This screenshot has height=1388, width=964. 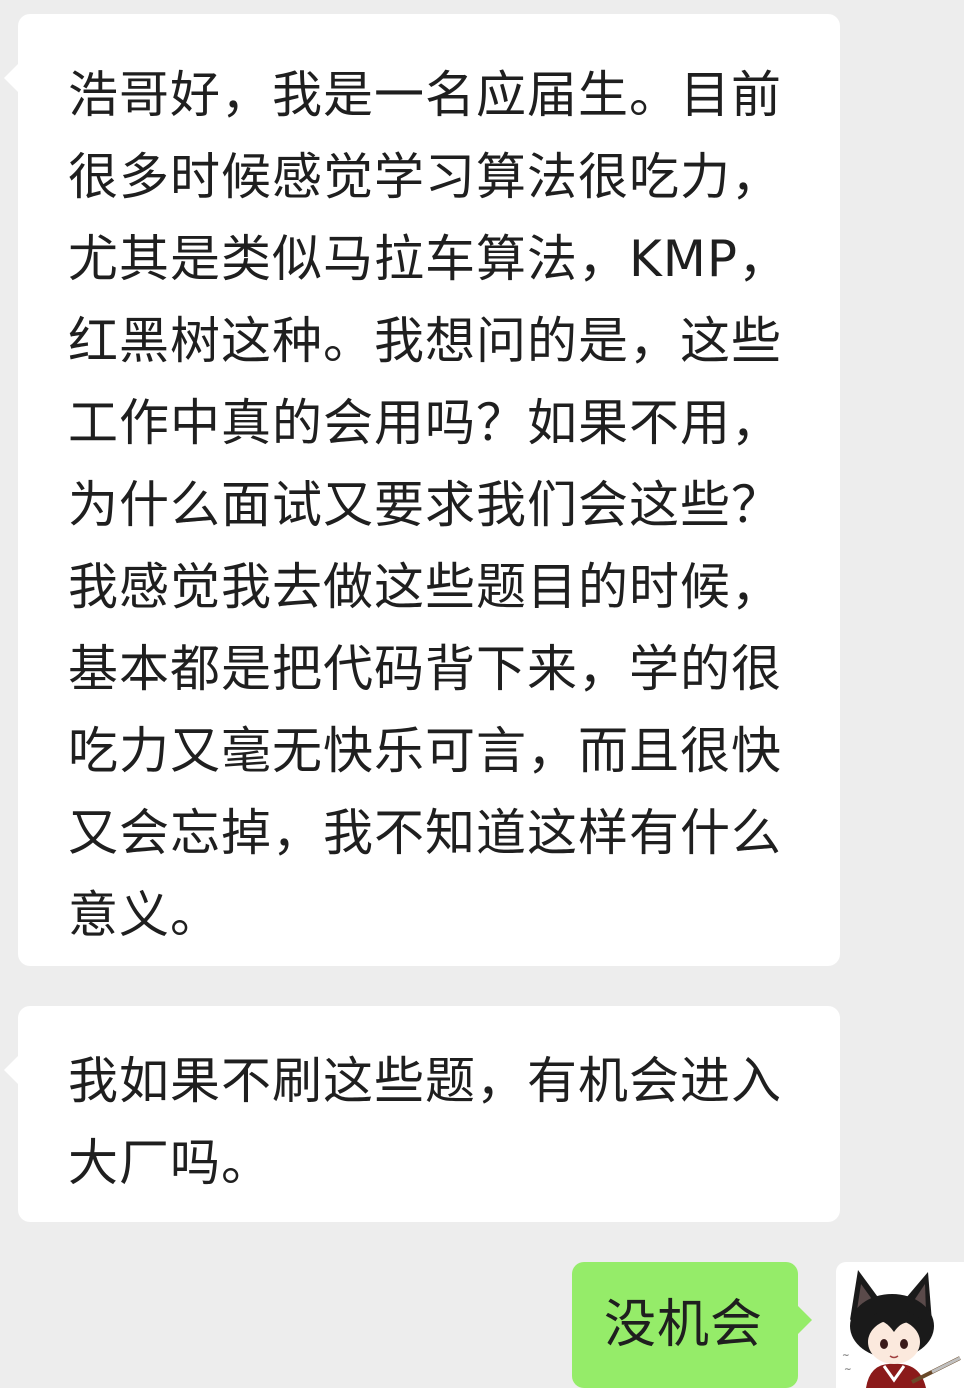 I want to click on message-text: 没机会, so click(x=684, y=1325).